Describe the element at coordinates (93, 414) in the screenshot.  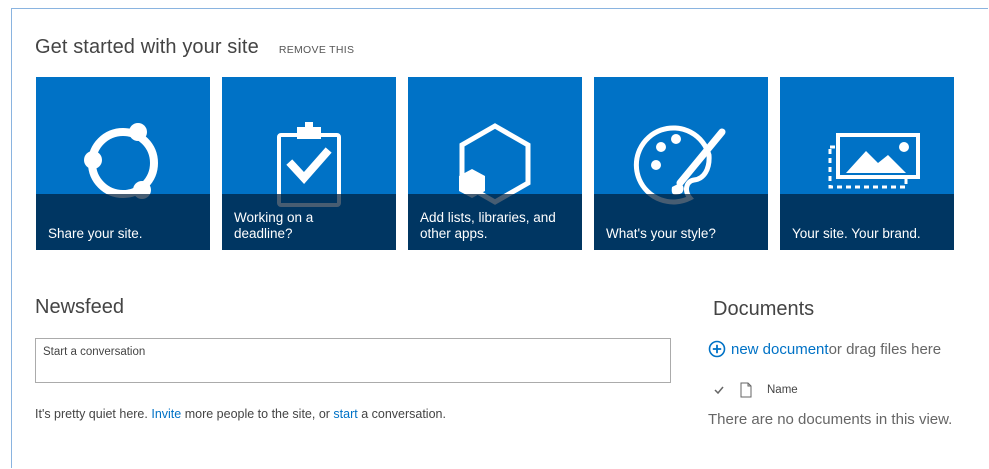
I see `quiet-text-prefix: It's pretty quiet here.` at that location.